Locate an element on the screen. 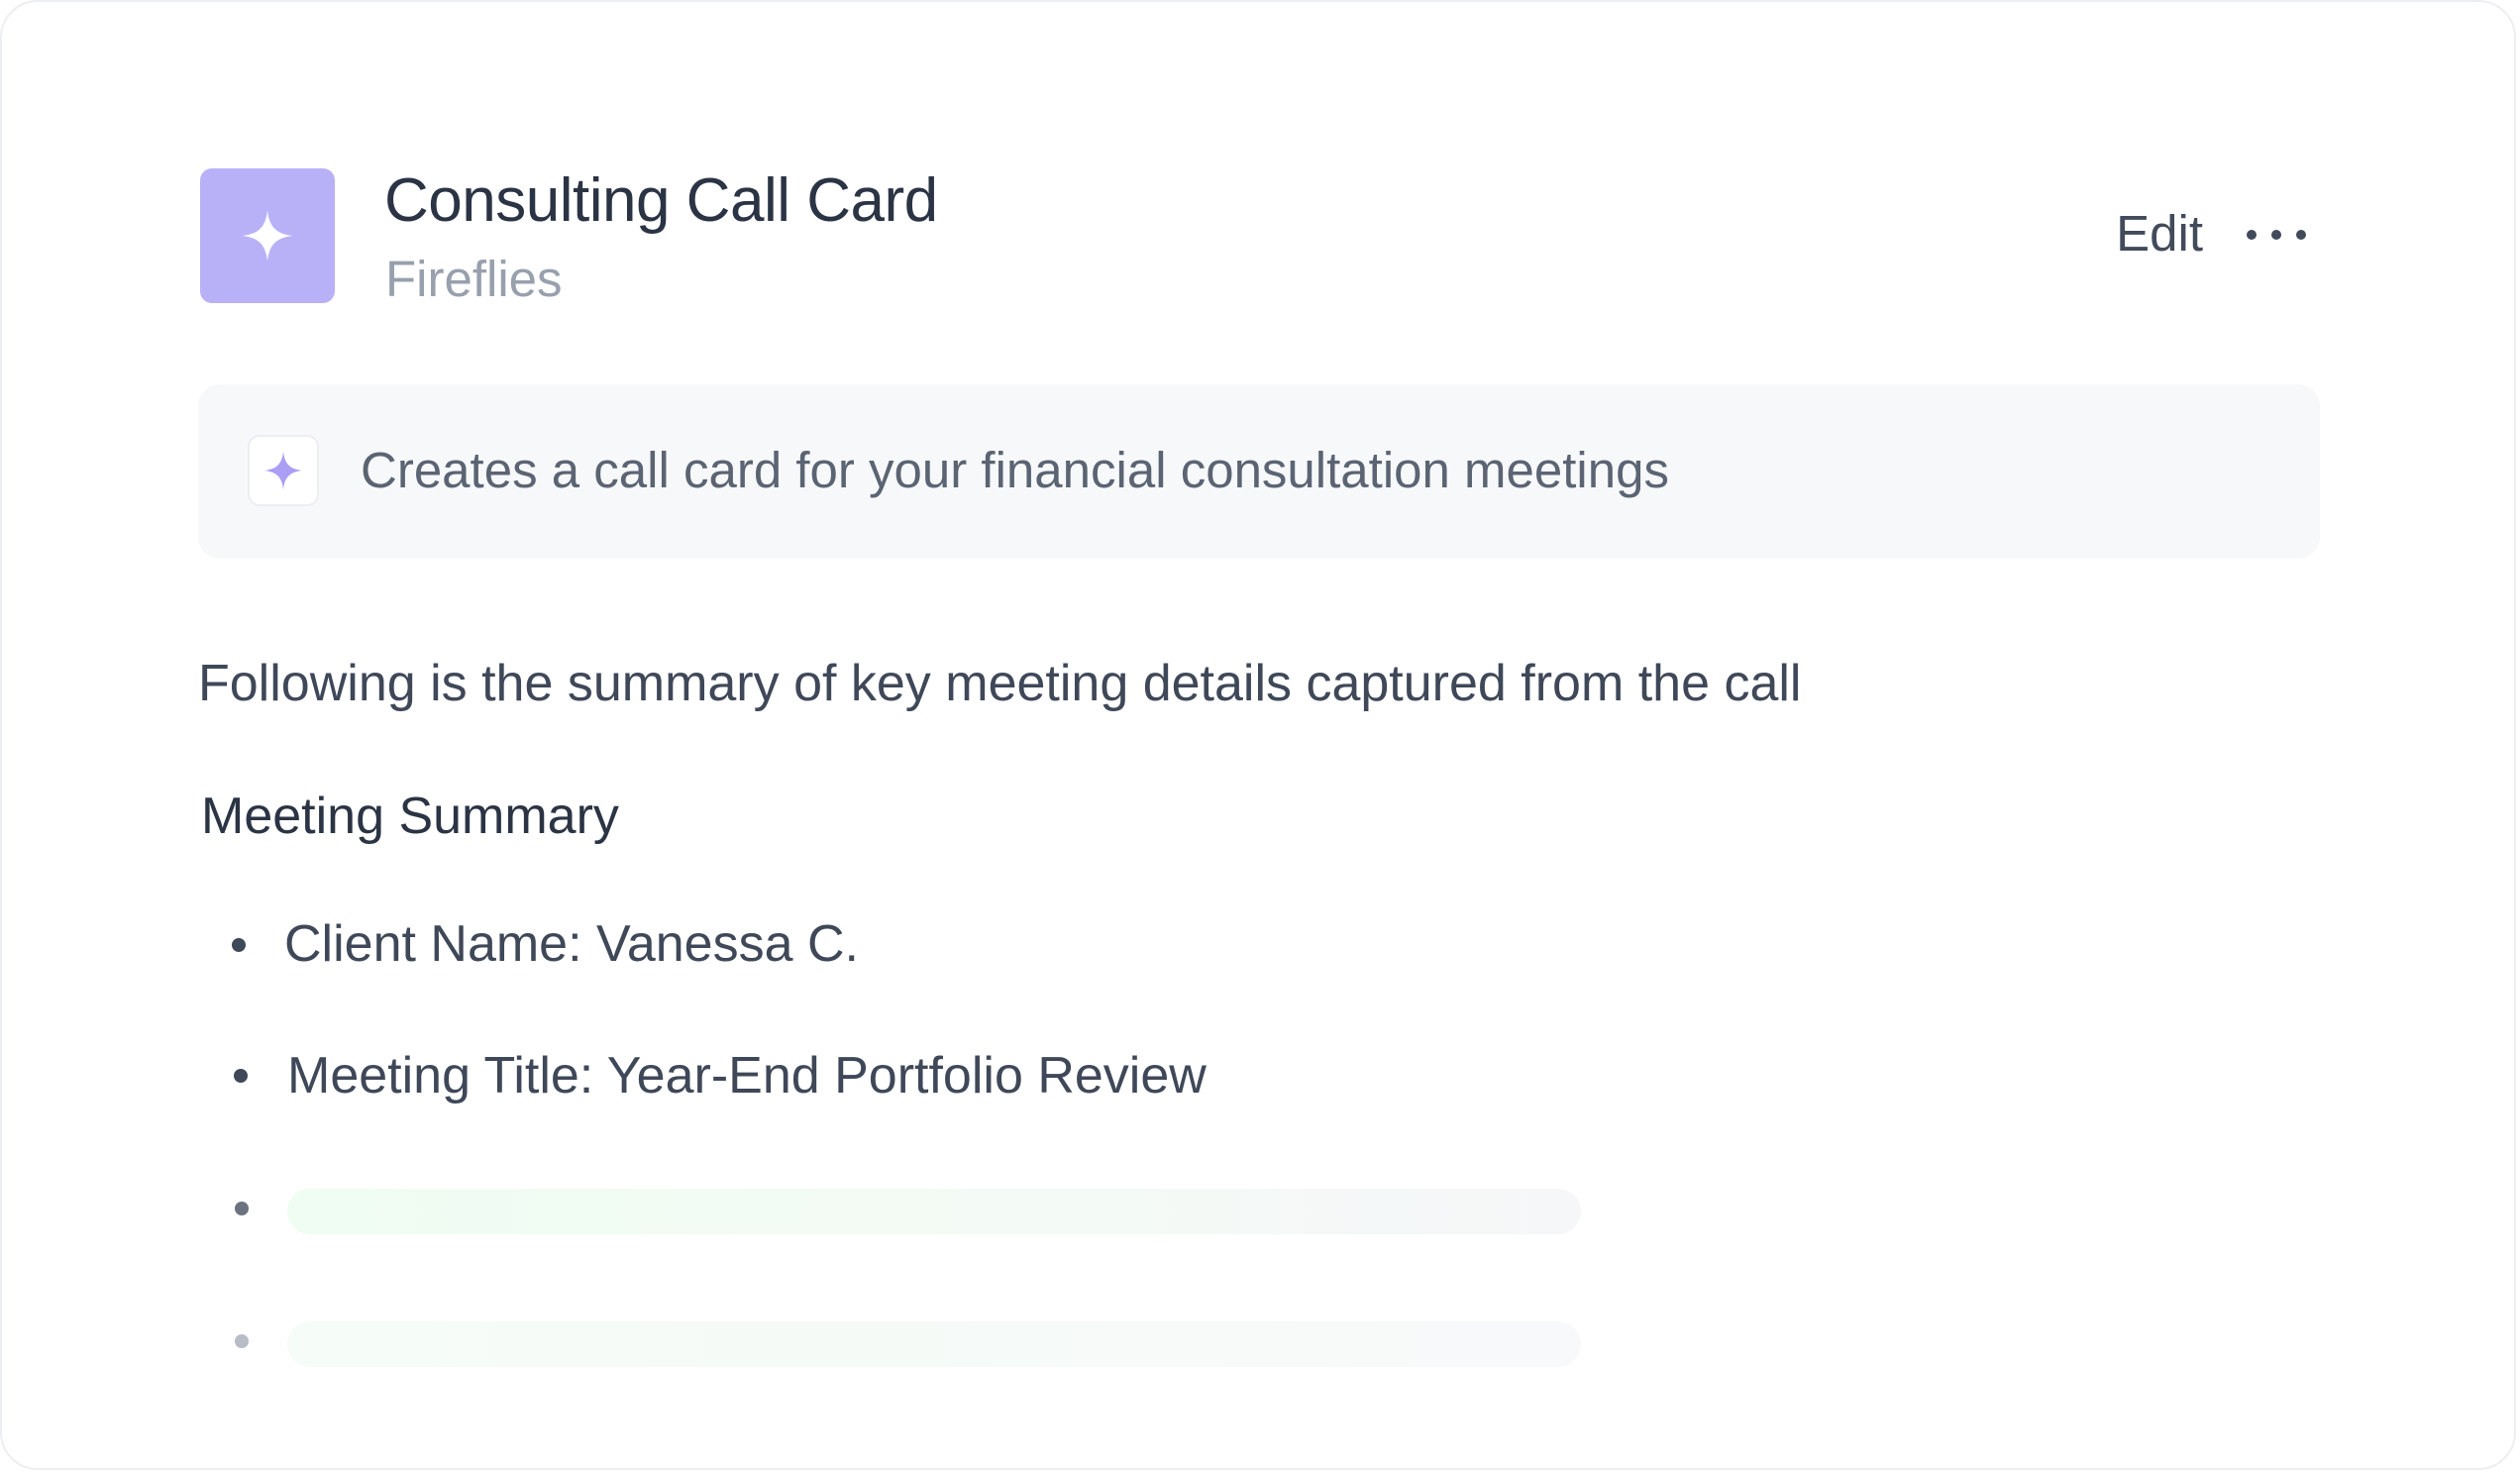 The width and height of the screenshot is (2520, 1474). more-horizontal-icon is located at coordinates (2252, 235).